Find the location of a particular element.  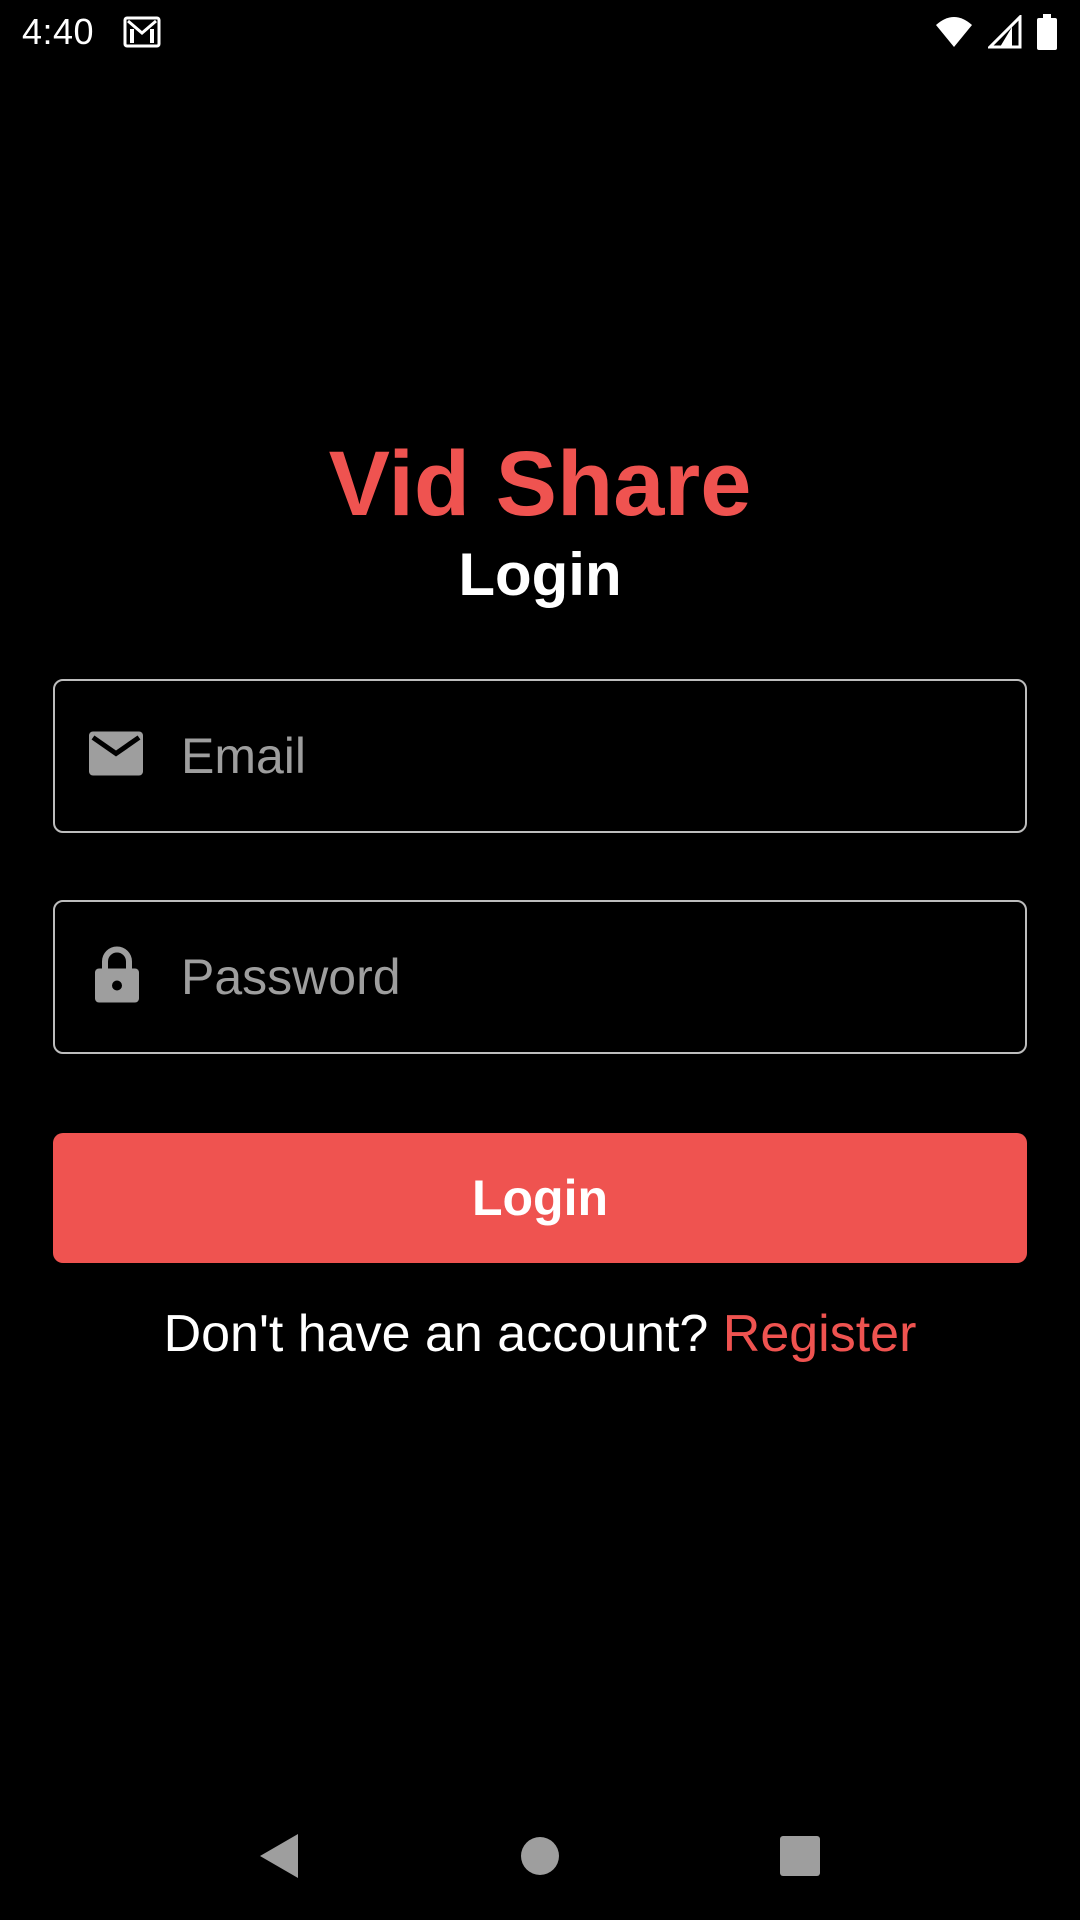

register-prompt-text: Don't have an account? is located at coordinates (443, 1334).